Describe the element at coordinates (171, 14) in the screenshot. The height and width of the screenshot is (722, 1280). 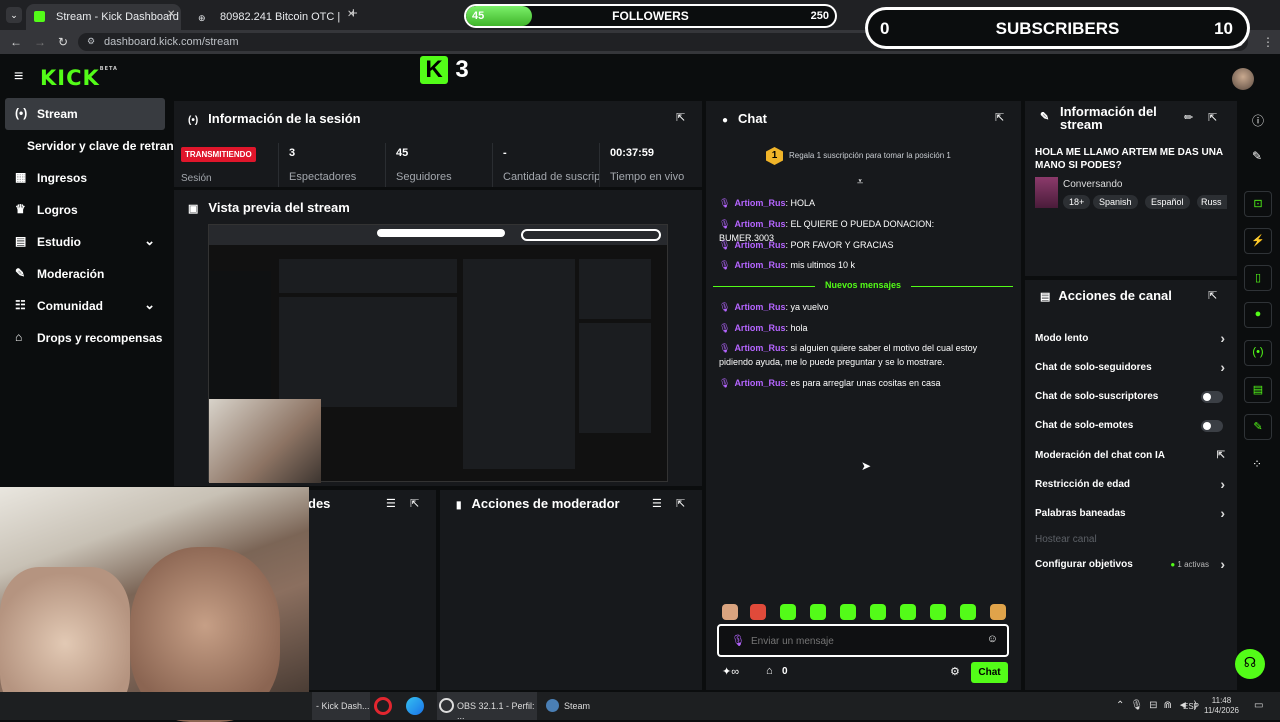
I see `close-tab-icon: ✕` at that location.